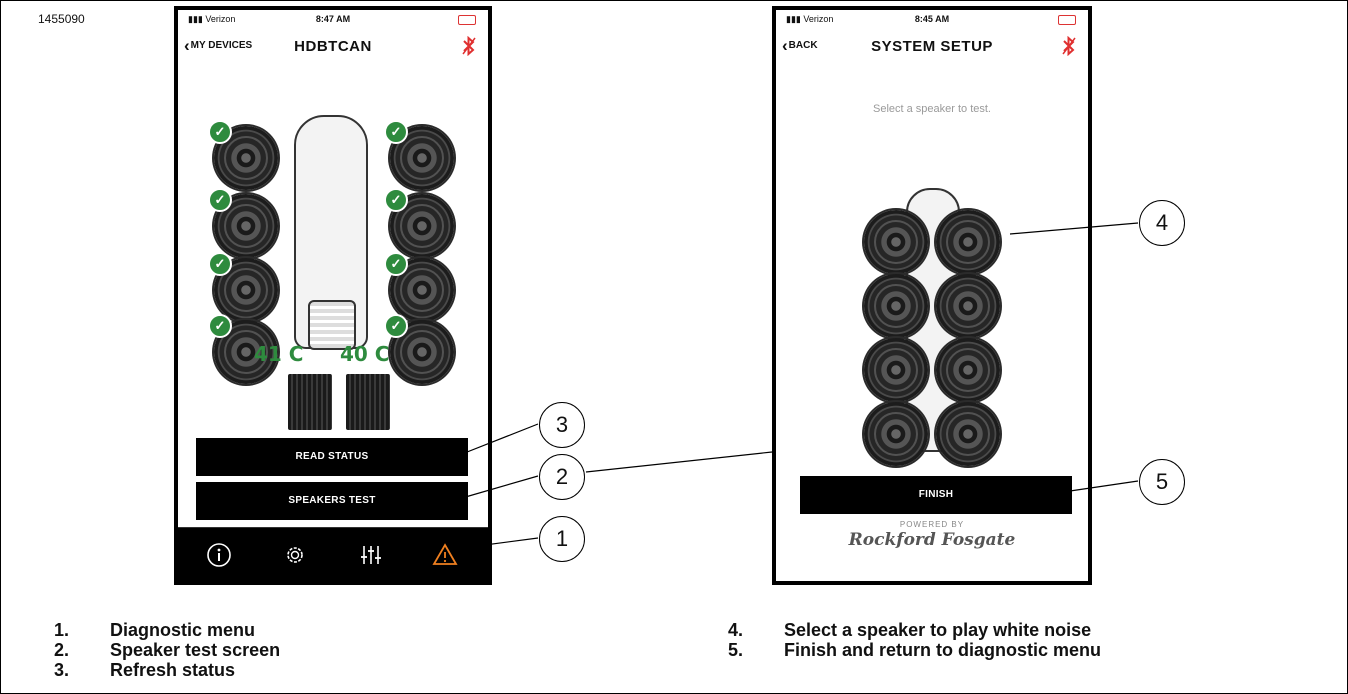 This screenshot has height=694, width=1348. I want to click on legend-item: 4. Select a speaker to play white noise, so click(910, 630).